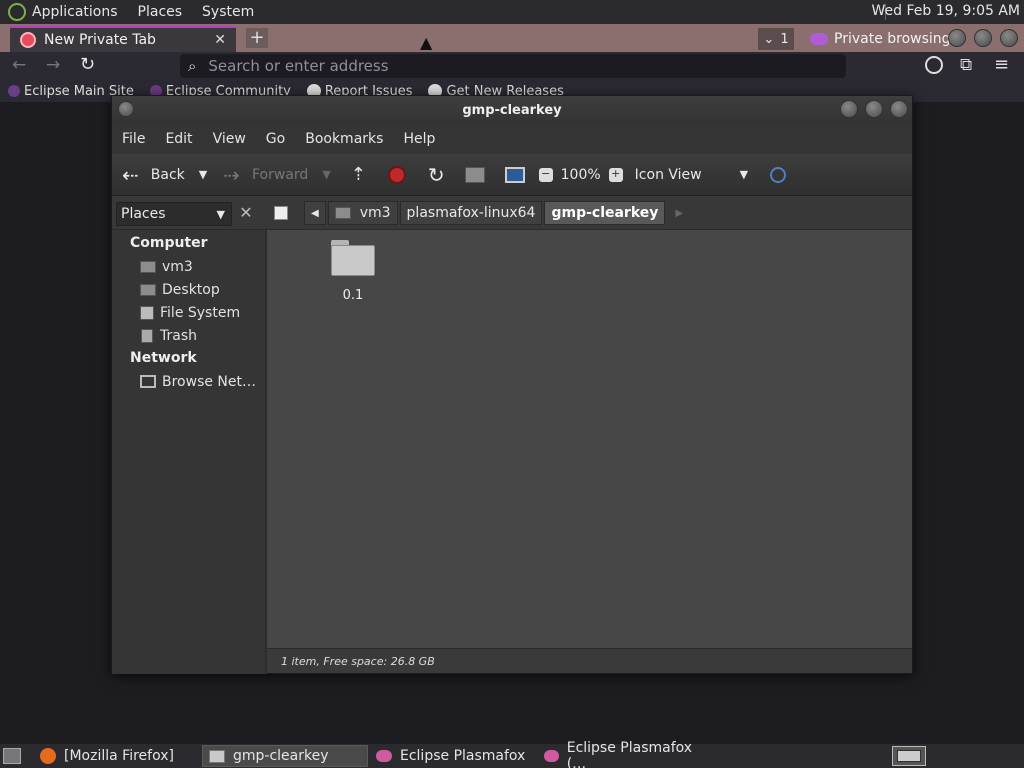 This screenshot has width=1024, height=768. Describe the element at coordinates (133, 139) in the screenshot. I see `menu-file: File` at that location.